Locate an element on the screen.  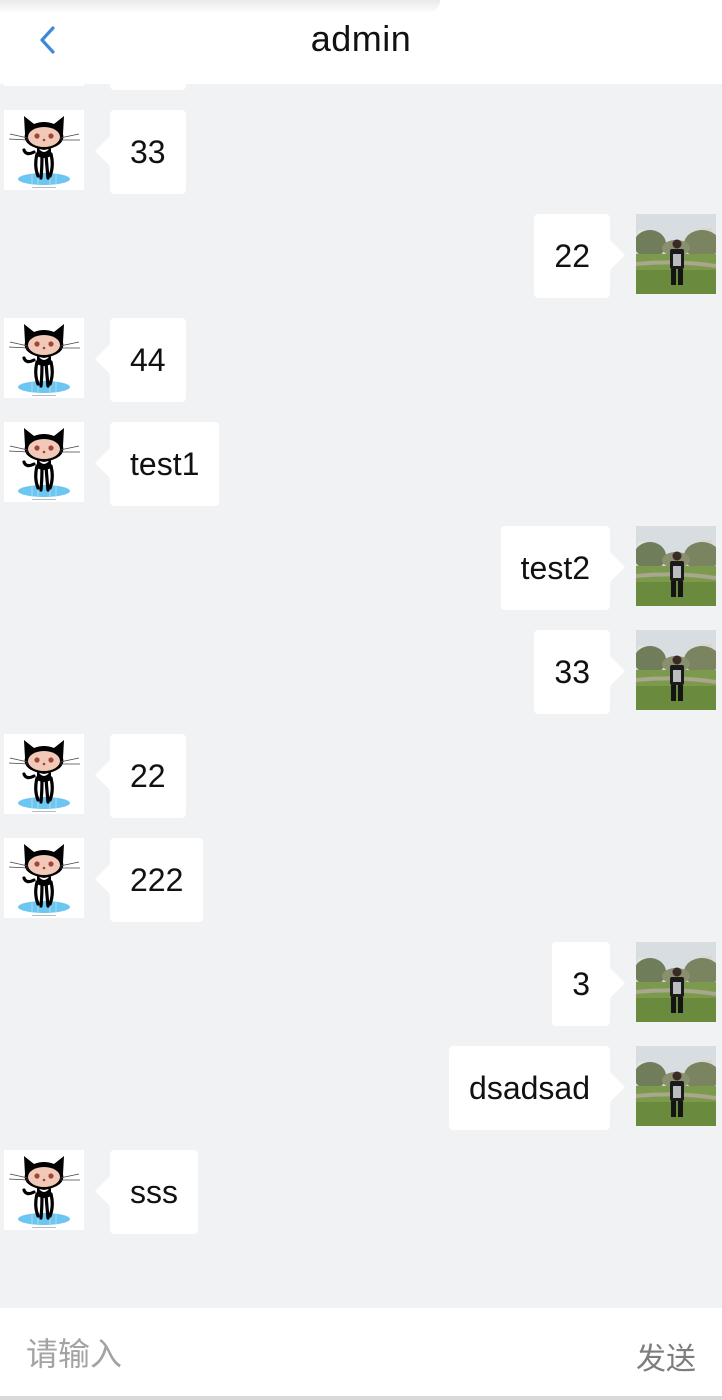
message-bubble: 222 is located at coordinates (149, 880).